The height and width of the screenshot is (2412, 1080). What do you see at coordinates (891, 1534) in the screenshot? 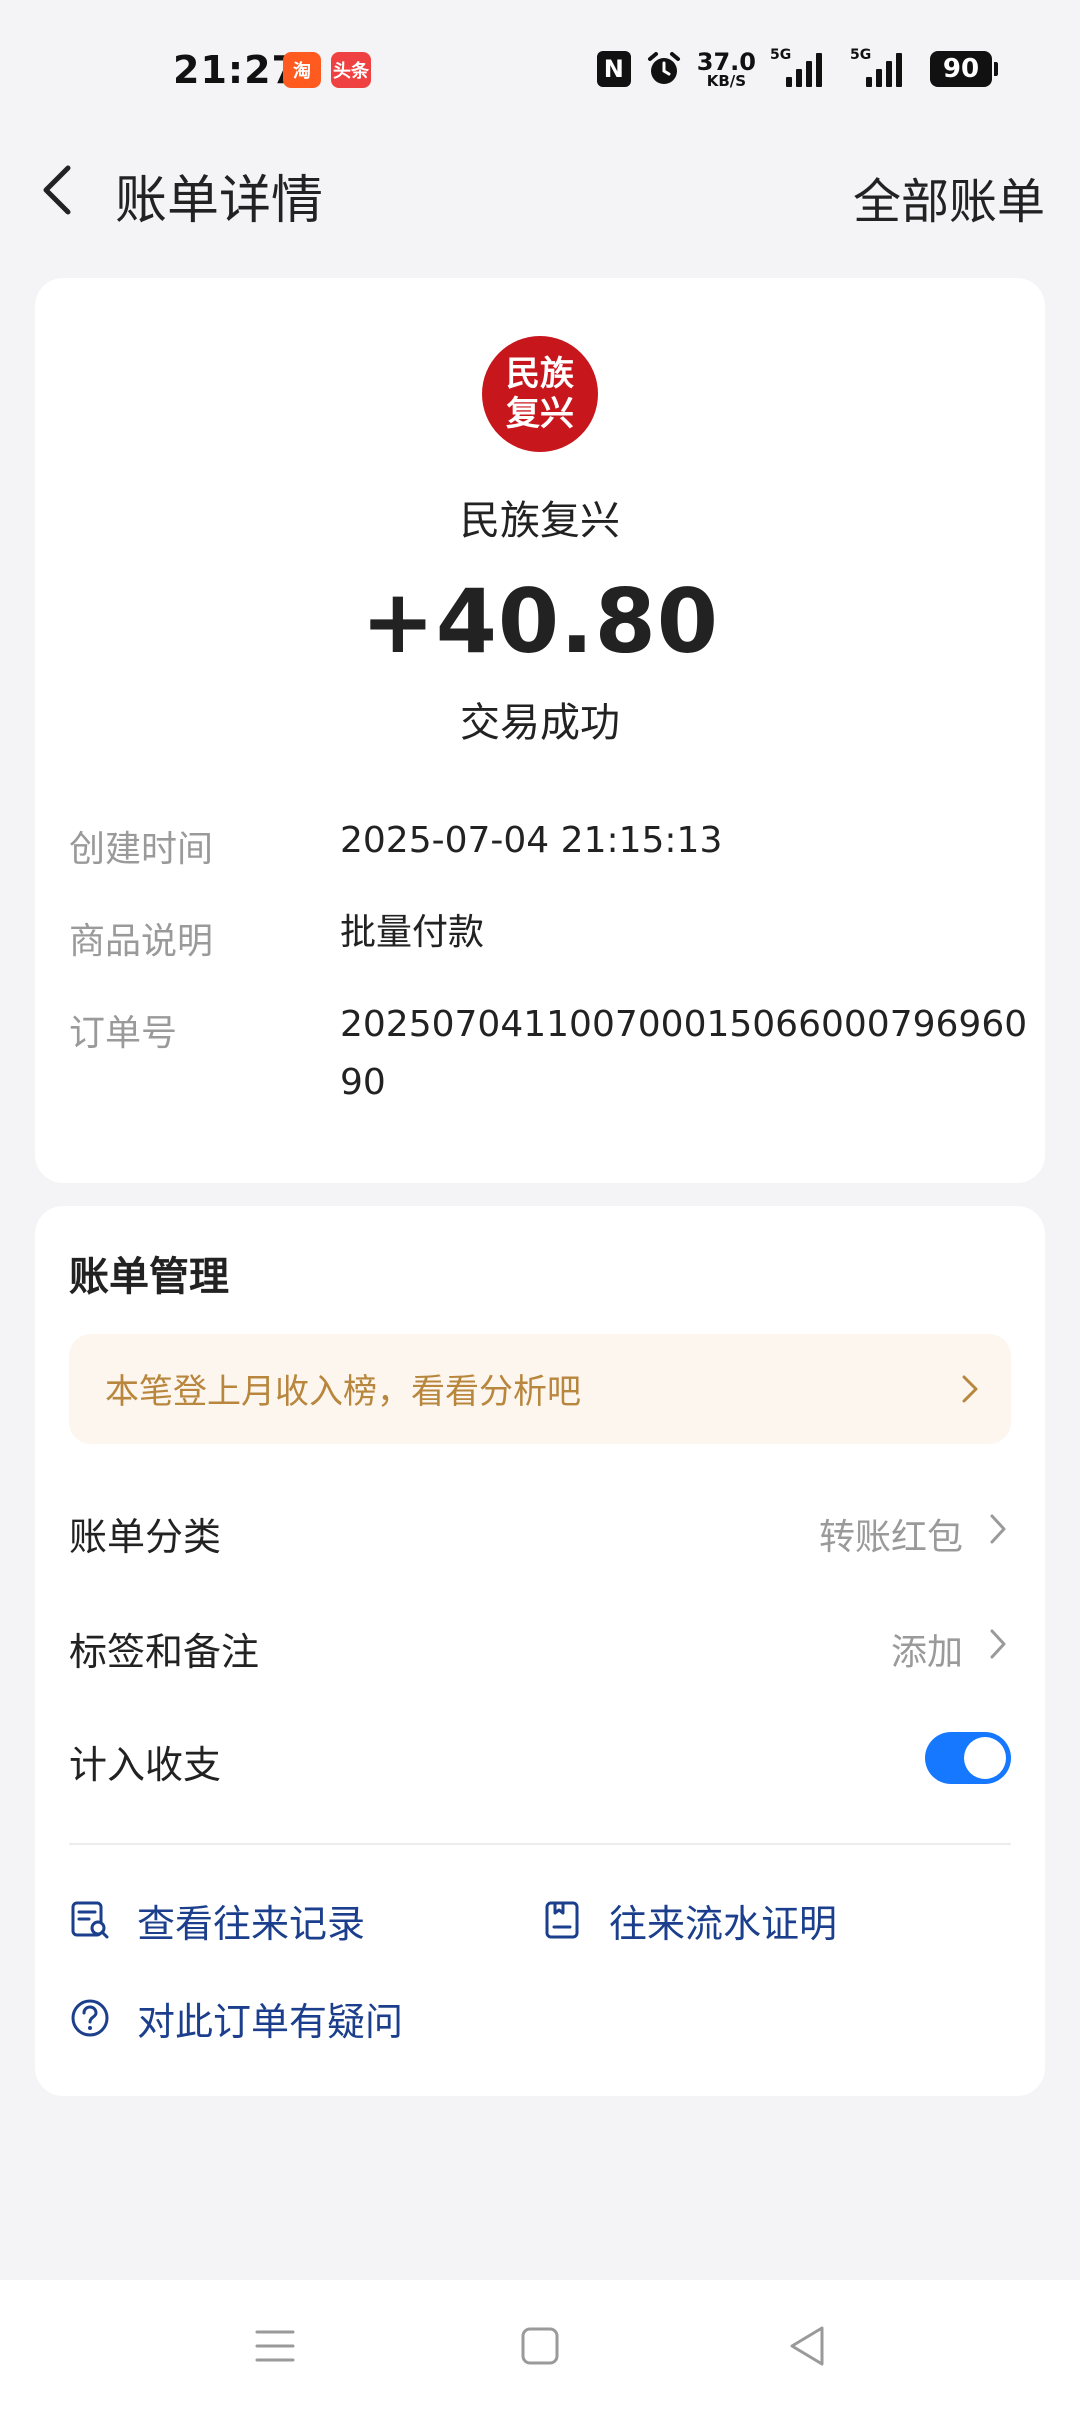
I see `bill-category-value: 转账红包` at bounding box center [891, 1534].